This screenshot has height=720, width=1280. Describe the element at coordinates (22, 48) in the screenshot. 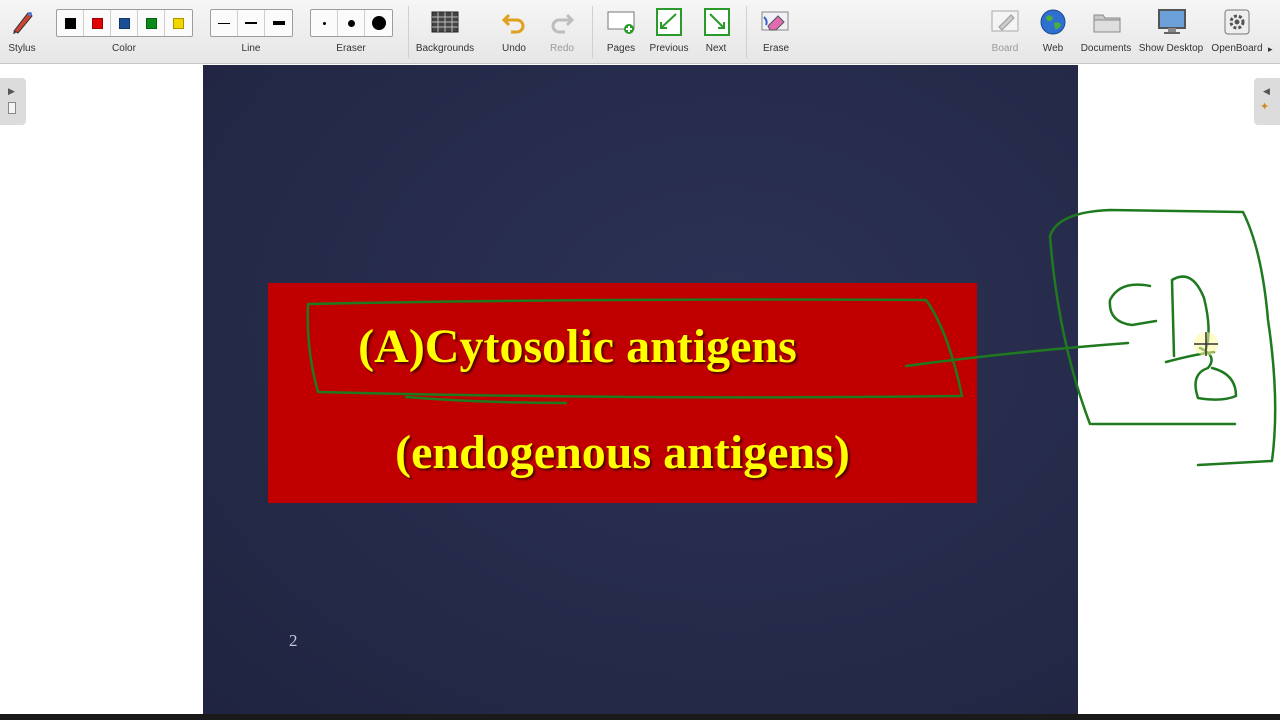

I see `stylus-label: Stylus` at that location.